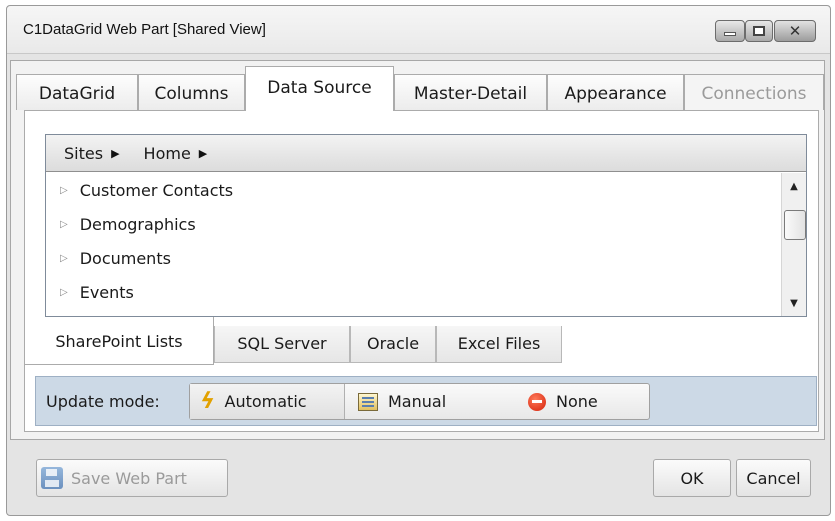 The image size is (835, 521). I want to click on vertical-scrollbar: ▲ ▼, so click(793, 244).